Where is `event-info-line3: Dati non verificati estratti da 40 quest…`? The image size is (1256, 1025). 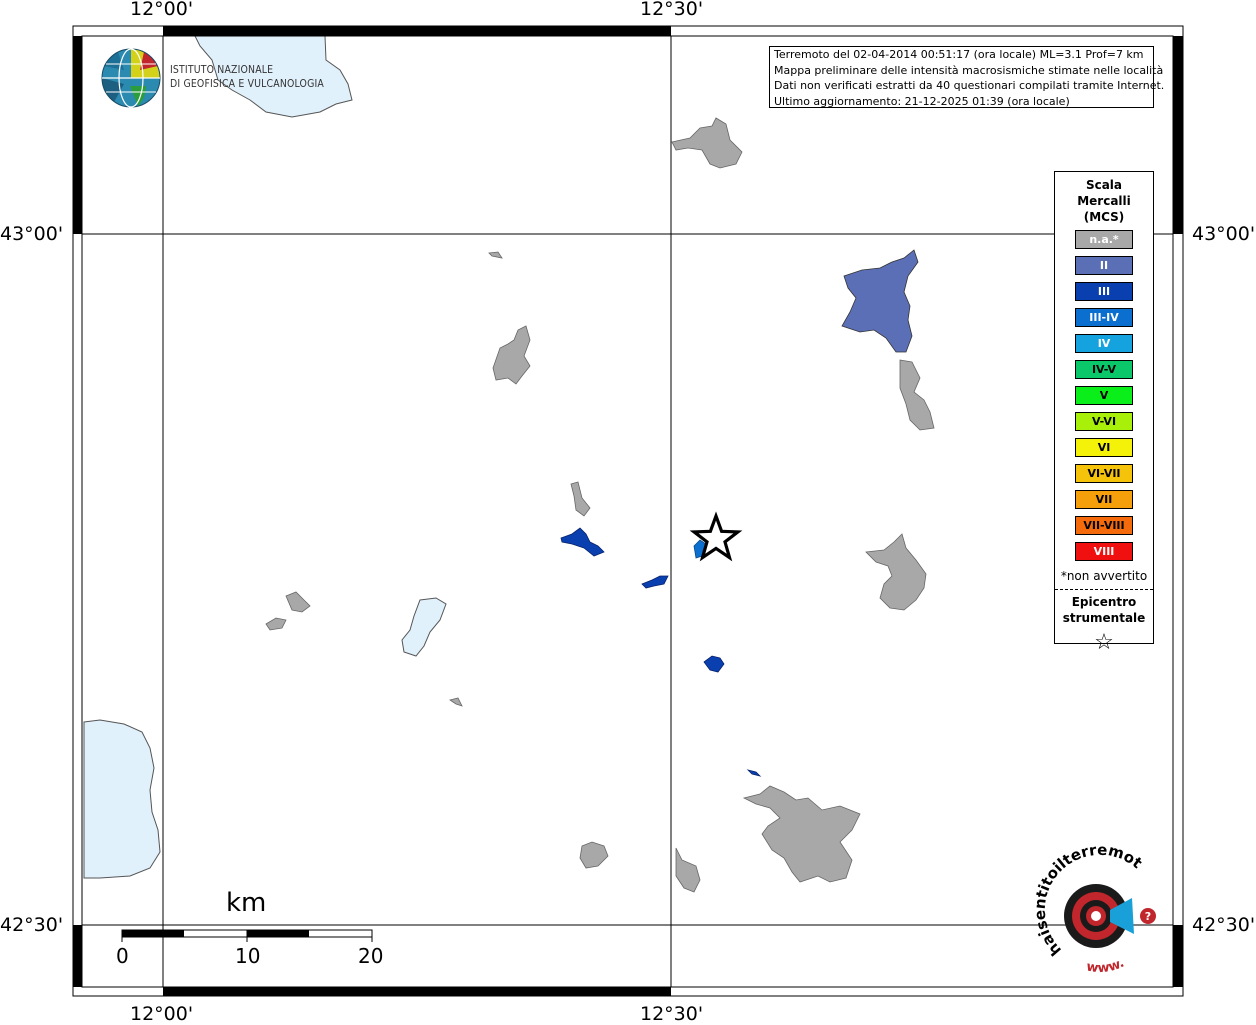
event-info-line3: Dati non verificati estratti da 40 quest… is located at coordinates (969, 85).